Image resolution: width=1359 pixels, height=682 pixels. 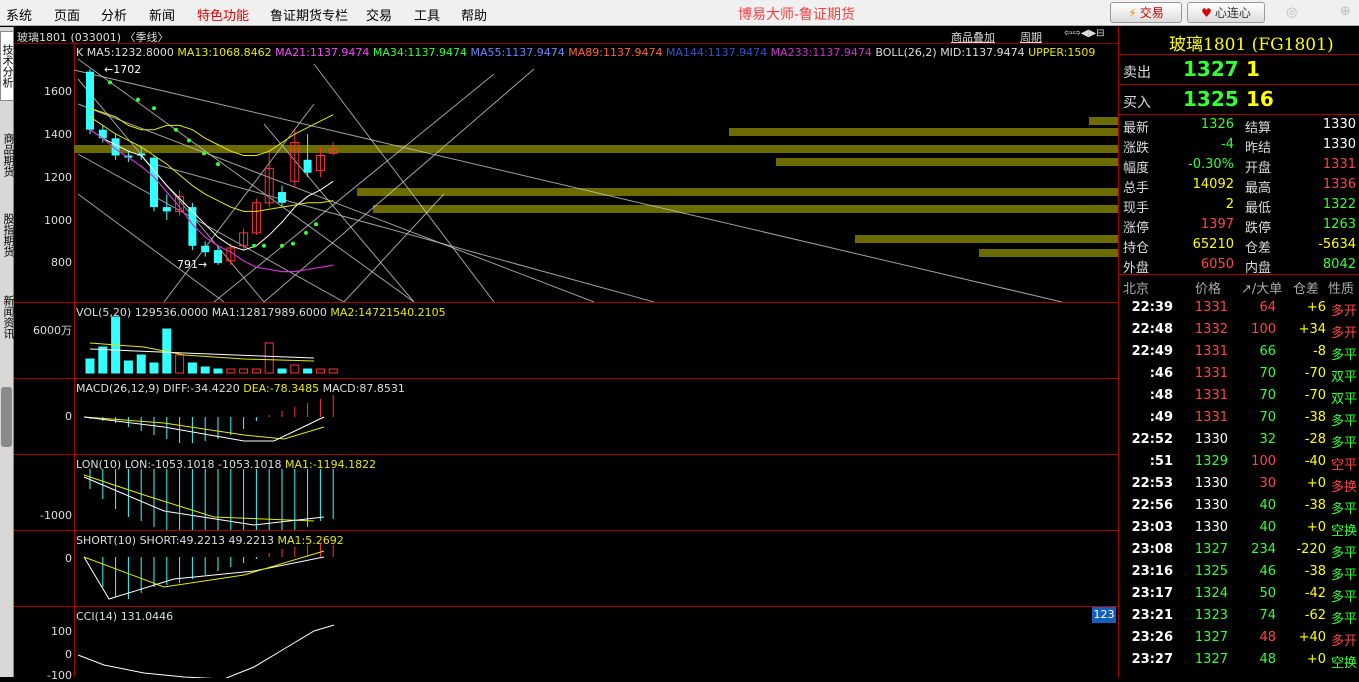 I want to click on menu-system: 系统, so click(x=19, y=14).